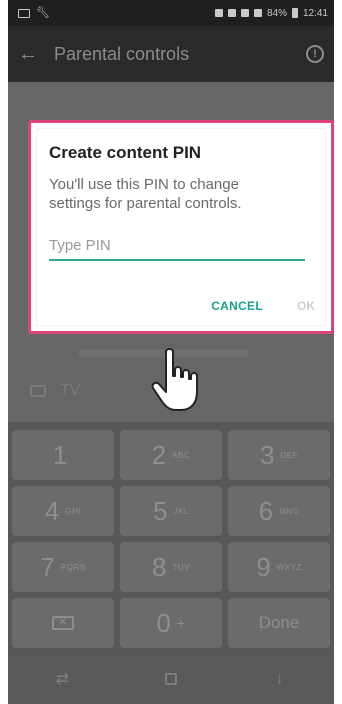  I want to click on tv-row: TV, so click(55, 391).